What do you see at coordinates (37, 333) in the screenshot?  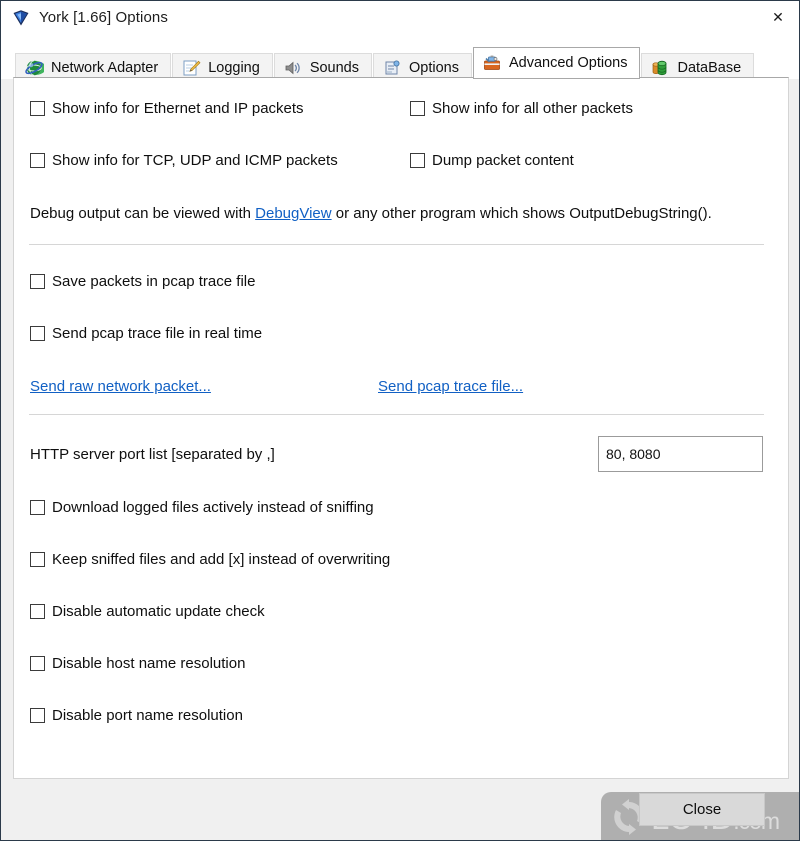 I see `checkbox-send-pcap-real-time` at bounding box center [37, 333].